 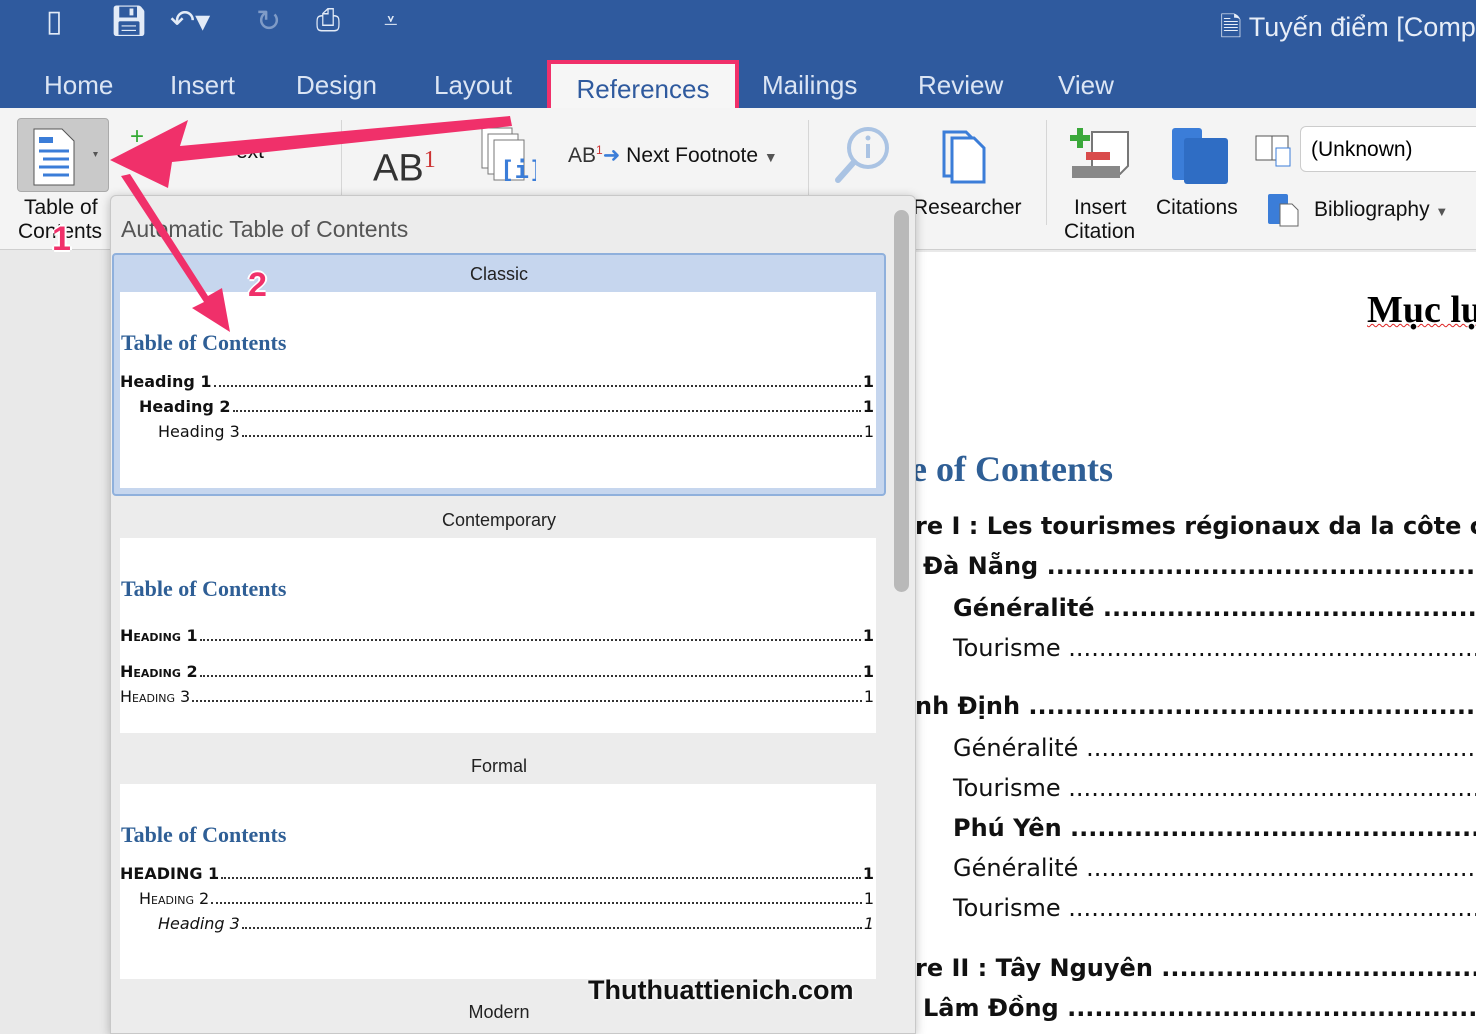 I want to click on watermark: Thuthuattienich.com, so click(x=721, y=990).